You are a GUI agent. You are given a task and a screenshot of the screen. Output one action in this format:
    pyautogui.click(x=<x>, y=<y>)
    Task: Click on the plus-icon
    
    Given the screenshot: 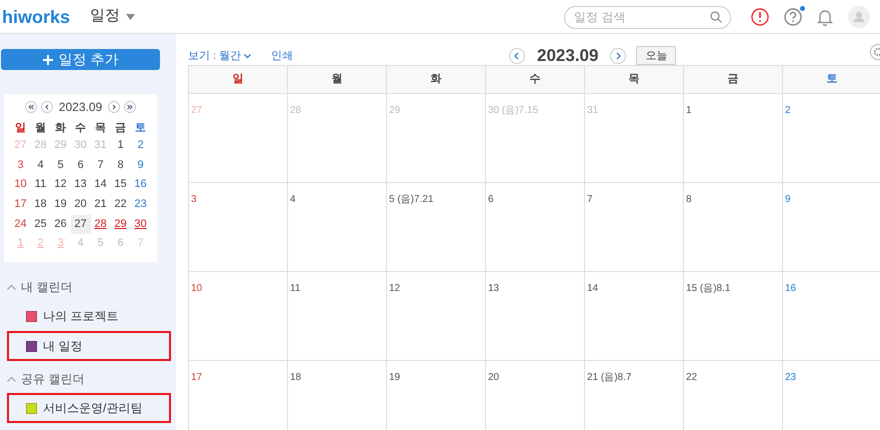 What is the action you would take?
    pyautogui.click(x=47, y=59)
    